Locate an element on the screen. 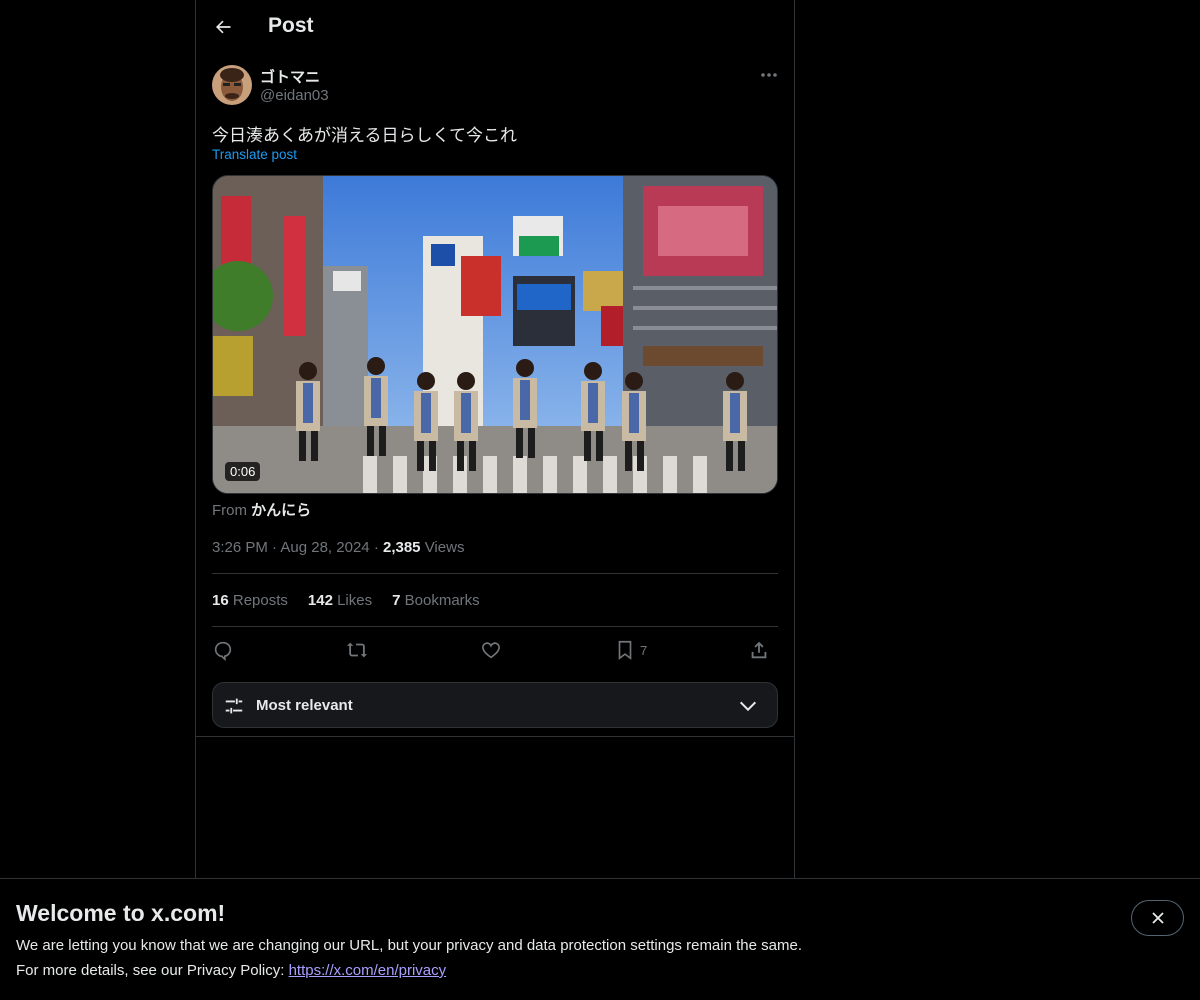 The width and height of the screenshot is (1200, 1000). bookmark-button: 7 is located at coordinates (630, 650).